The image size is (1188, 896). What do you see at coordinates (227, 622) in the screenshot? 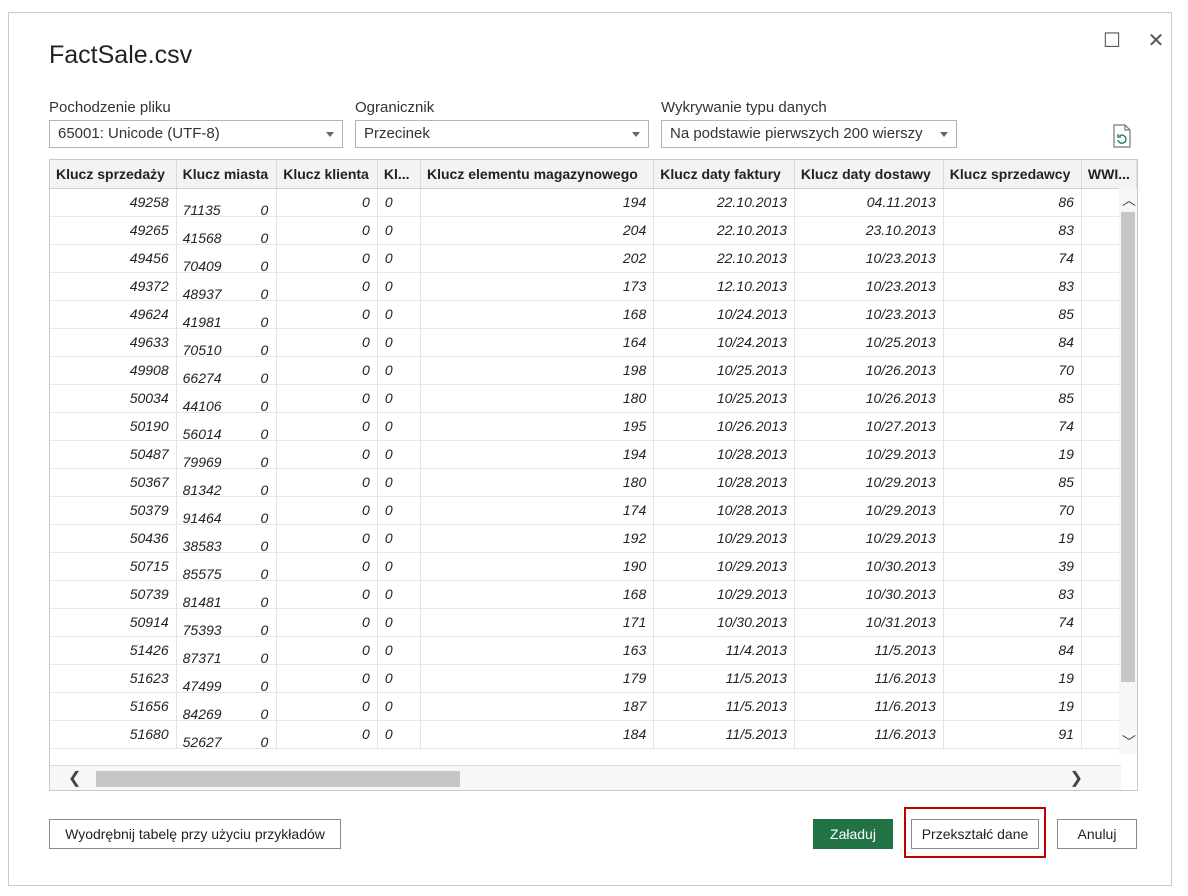
I see `table-cell: 75393 0` at bounding box center [227, 622].